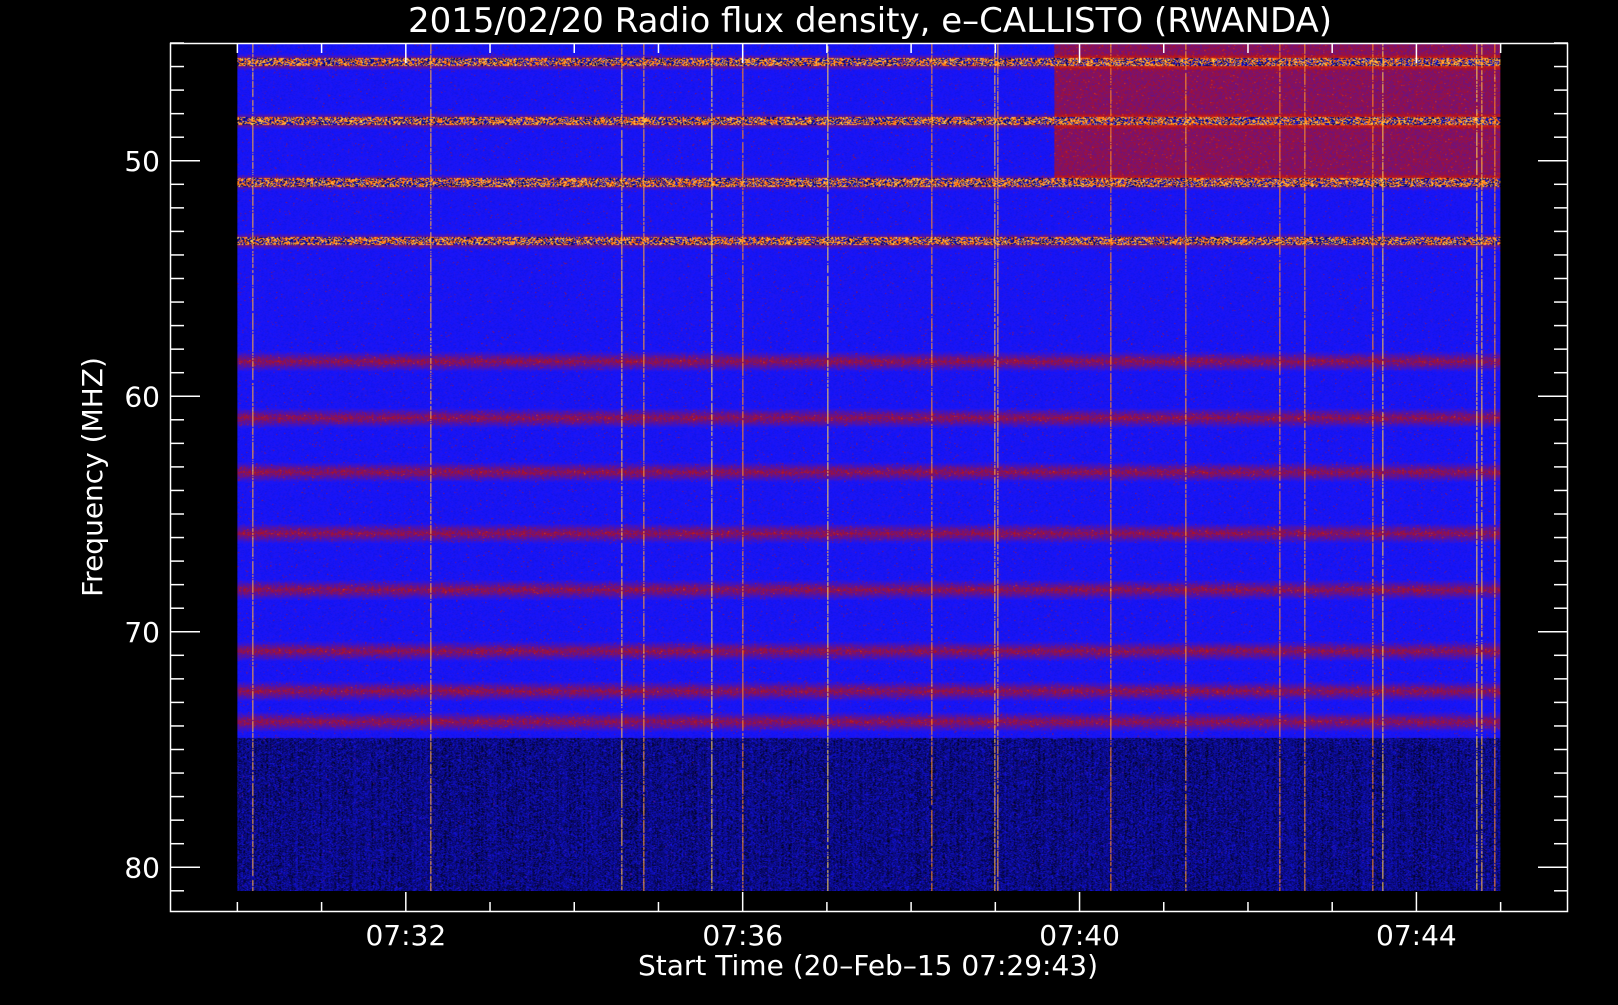  What do you see at coordinates (405, 935) in the screenshot?
I see `x-tick-label: 07:32` at bounding box center [405, 935].